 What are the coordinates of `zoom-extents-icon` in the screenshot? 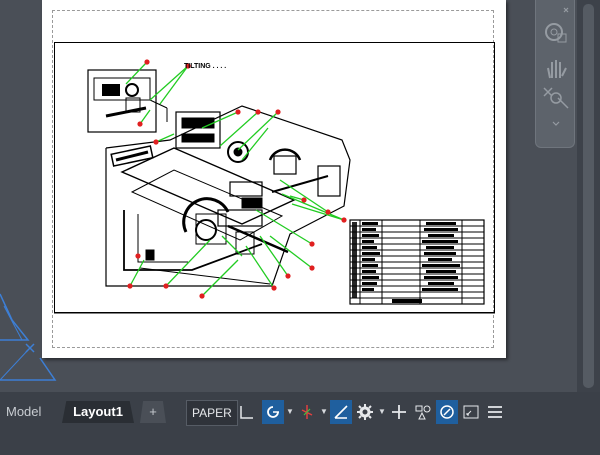 It's located at (556, 97).